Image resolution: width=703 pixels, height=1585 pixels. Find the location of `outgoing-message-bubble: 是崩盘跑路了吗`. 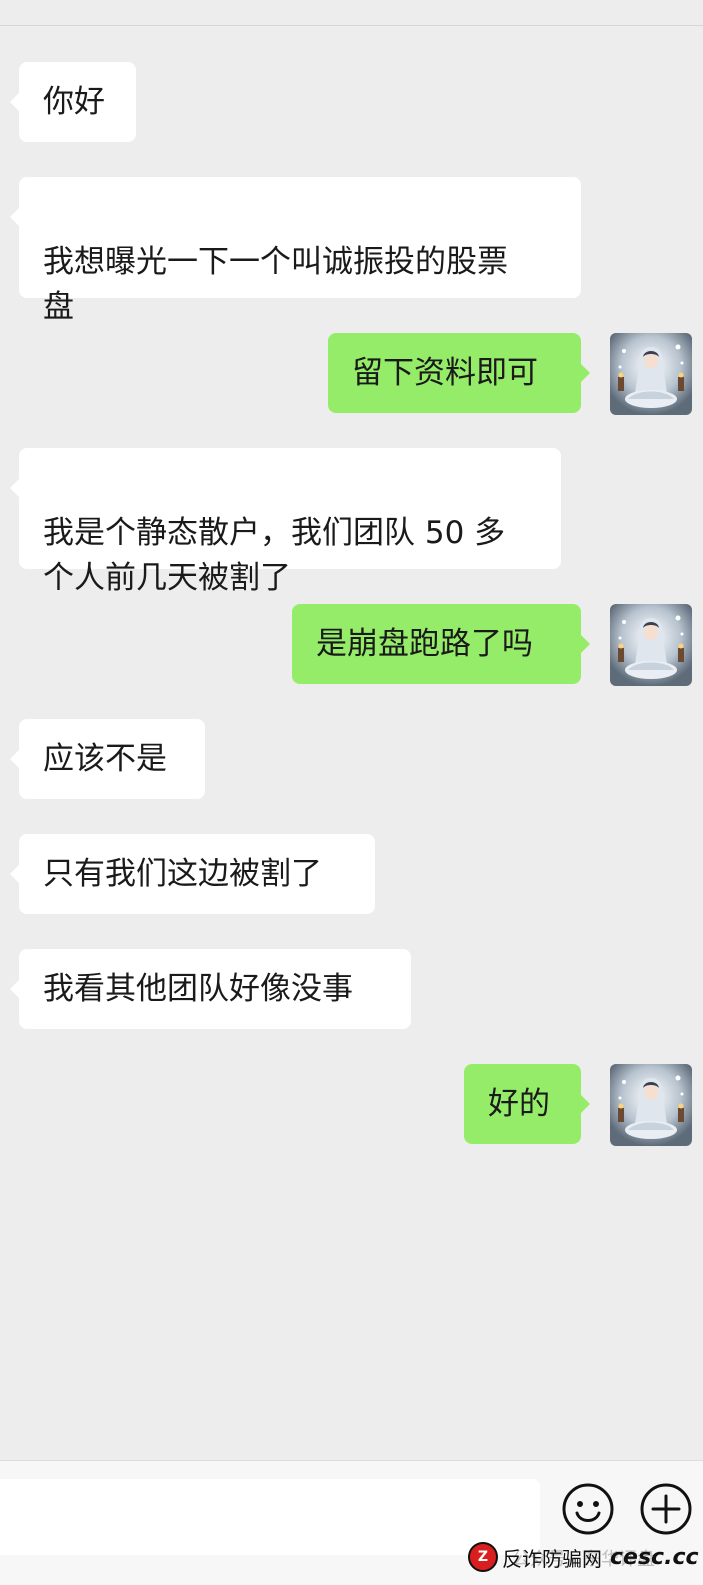

outgoing-message-bubble: 是崩盘跑路了吗 is located at coordinates (441, 644).